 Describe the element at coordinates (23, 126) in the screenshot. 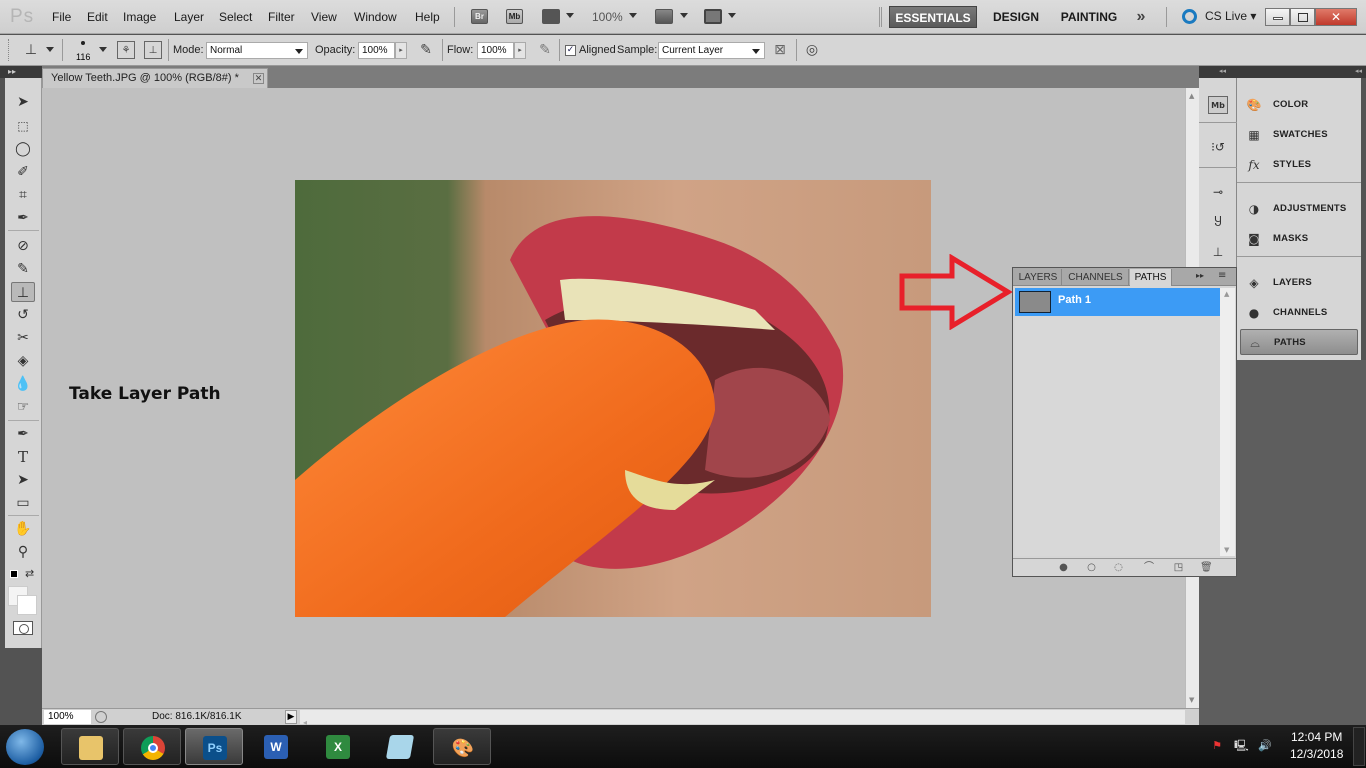

I see `marquee-tool-icon: ⬚` at that location.